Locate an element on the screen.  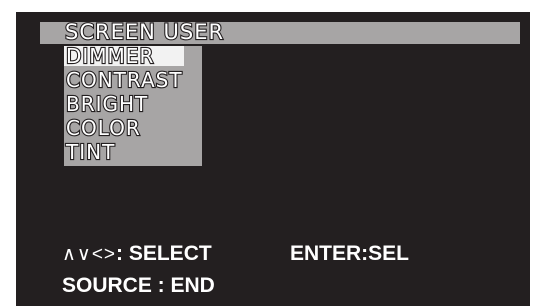
menu-item-contrast: CONTRAST is located at coordinates (123, 80).